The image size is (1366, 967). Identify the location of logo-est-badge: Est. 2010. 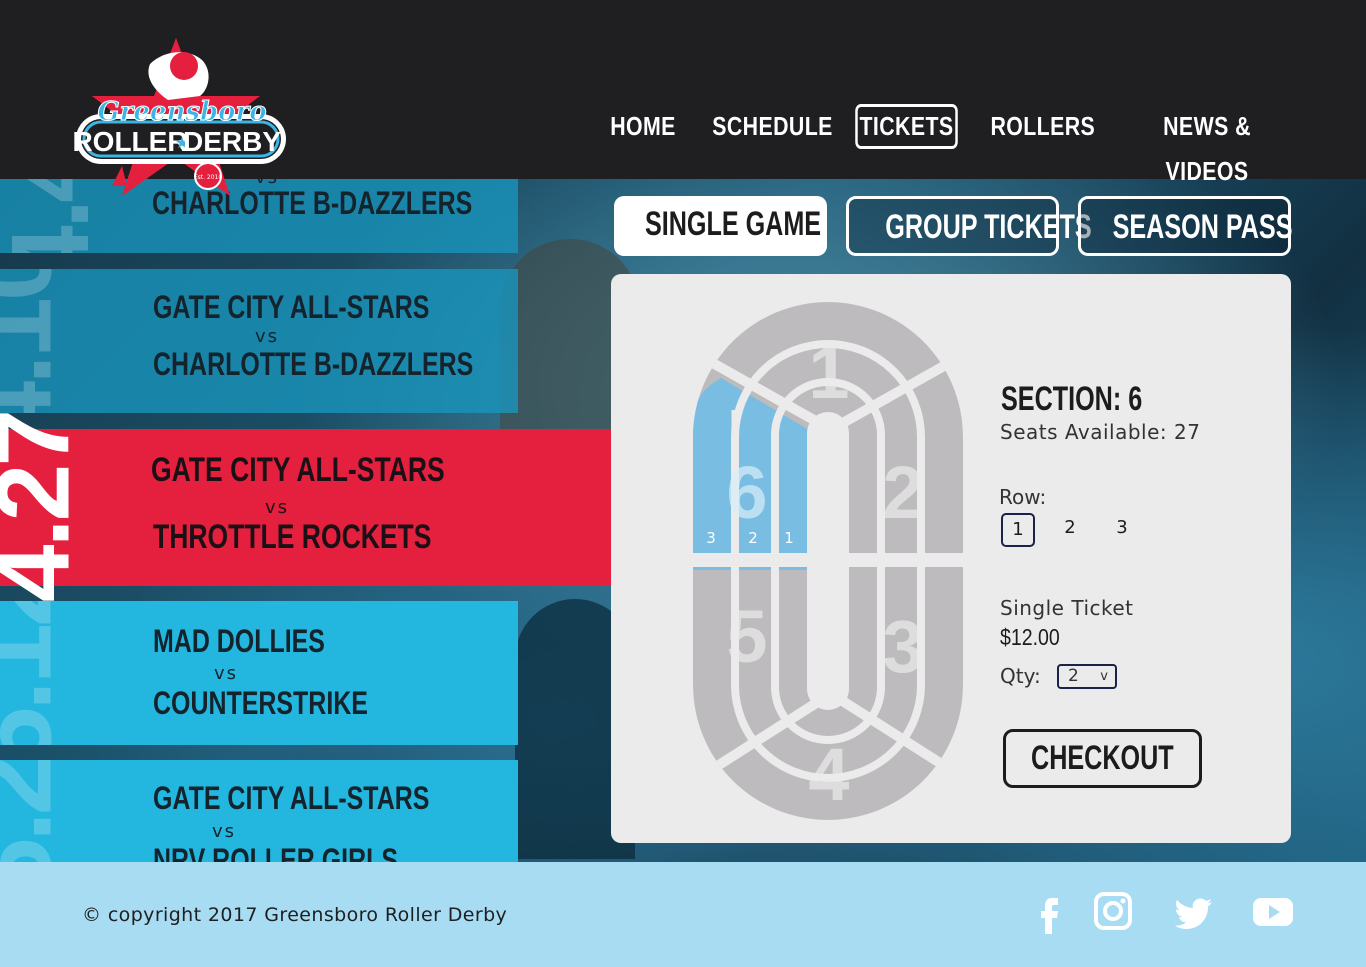
(208, 177).